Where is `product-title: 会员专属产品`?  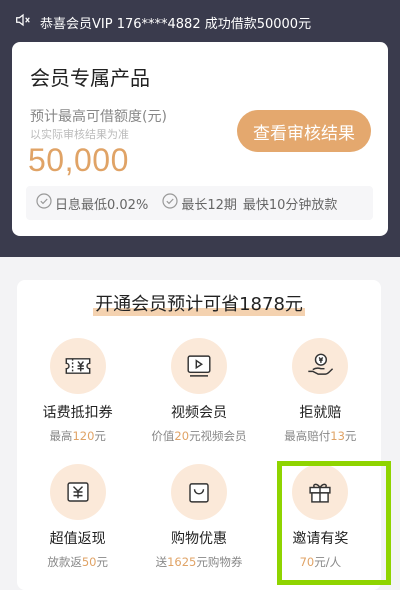
product-title: 会员专属产品 is located at coordinates (90, 78).